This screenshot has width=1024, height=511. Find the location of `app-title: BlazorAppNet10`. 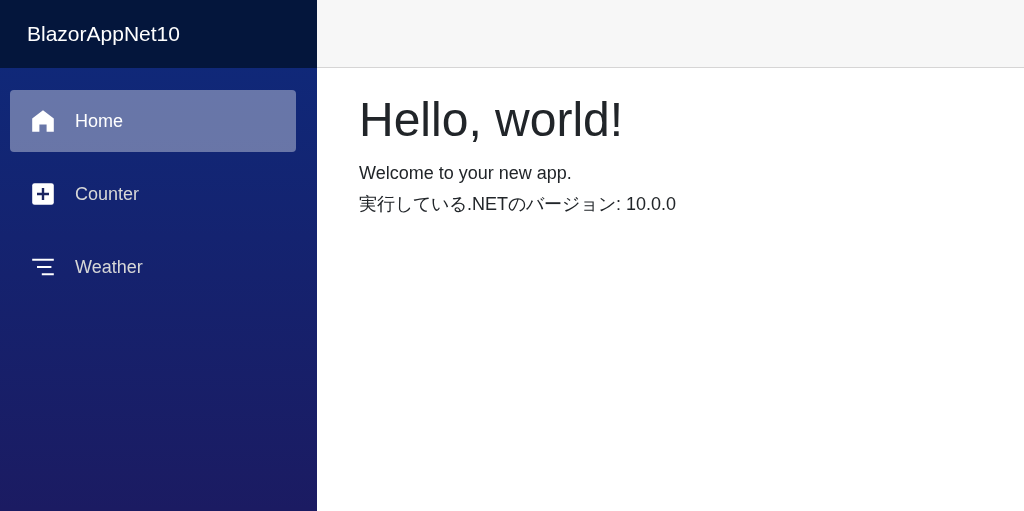

app-title: BlazorAppNet10 is located at coordinates (103, 34).